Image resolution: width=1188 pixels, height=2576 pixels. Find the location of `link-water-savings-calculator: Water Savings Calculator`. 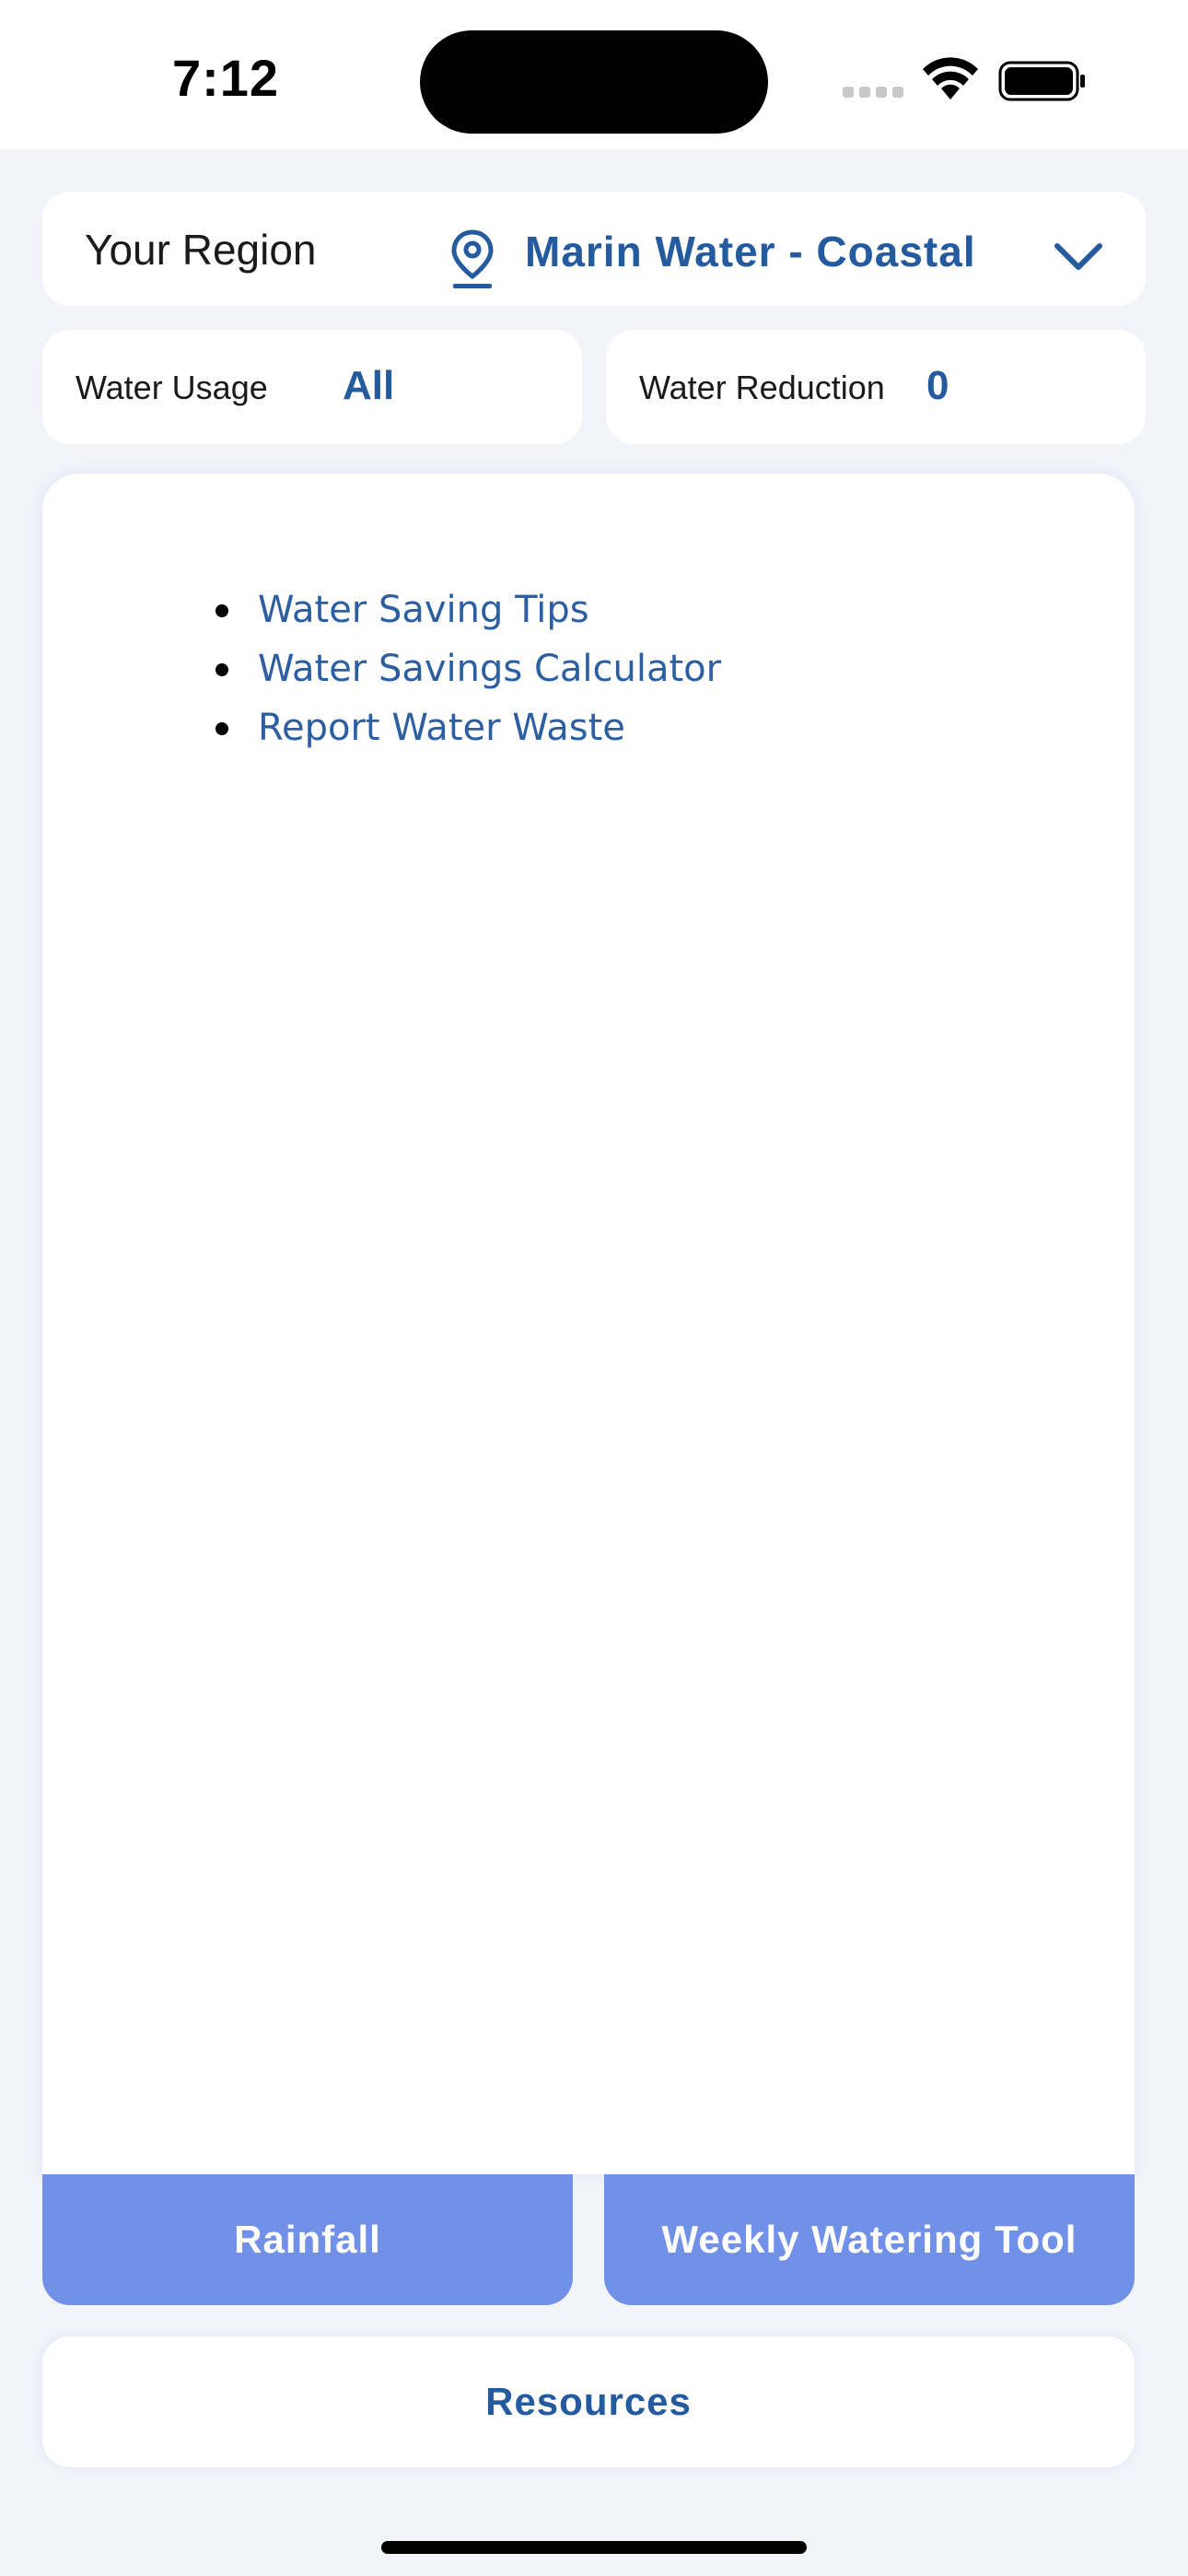

link-water-savings-calculator: Water Savings Calculator is located at coordinates (466, 668).